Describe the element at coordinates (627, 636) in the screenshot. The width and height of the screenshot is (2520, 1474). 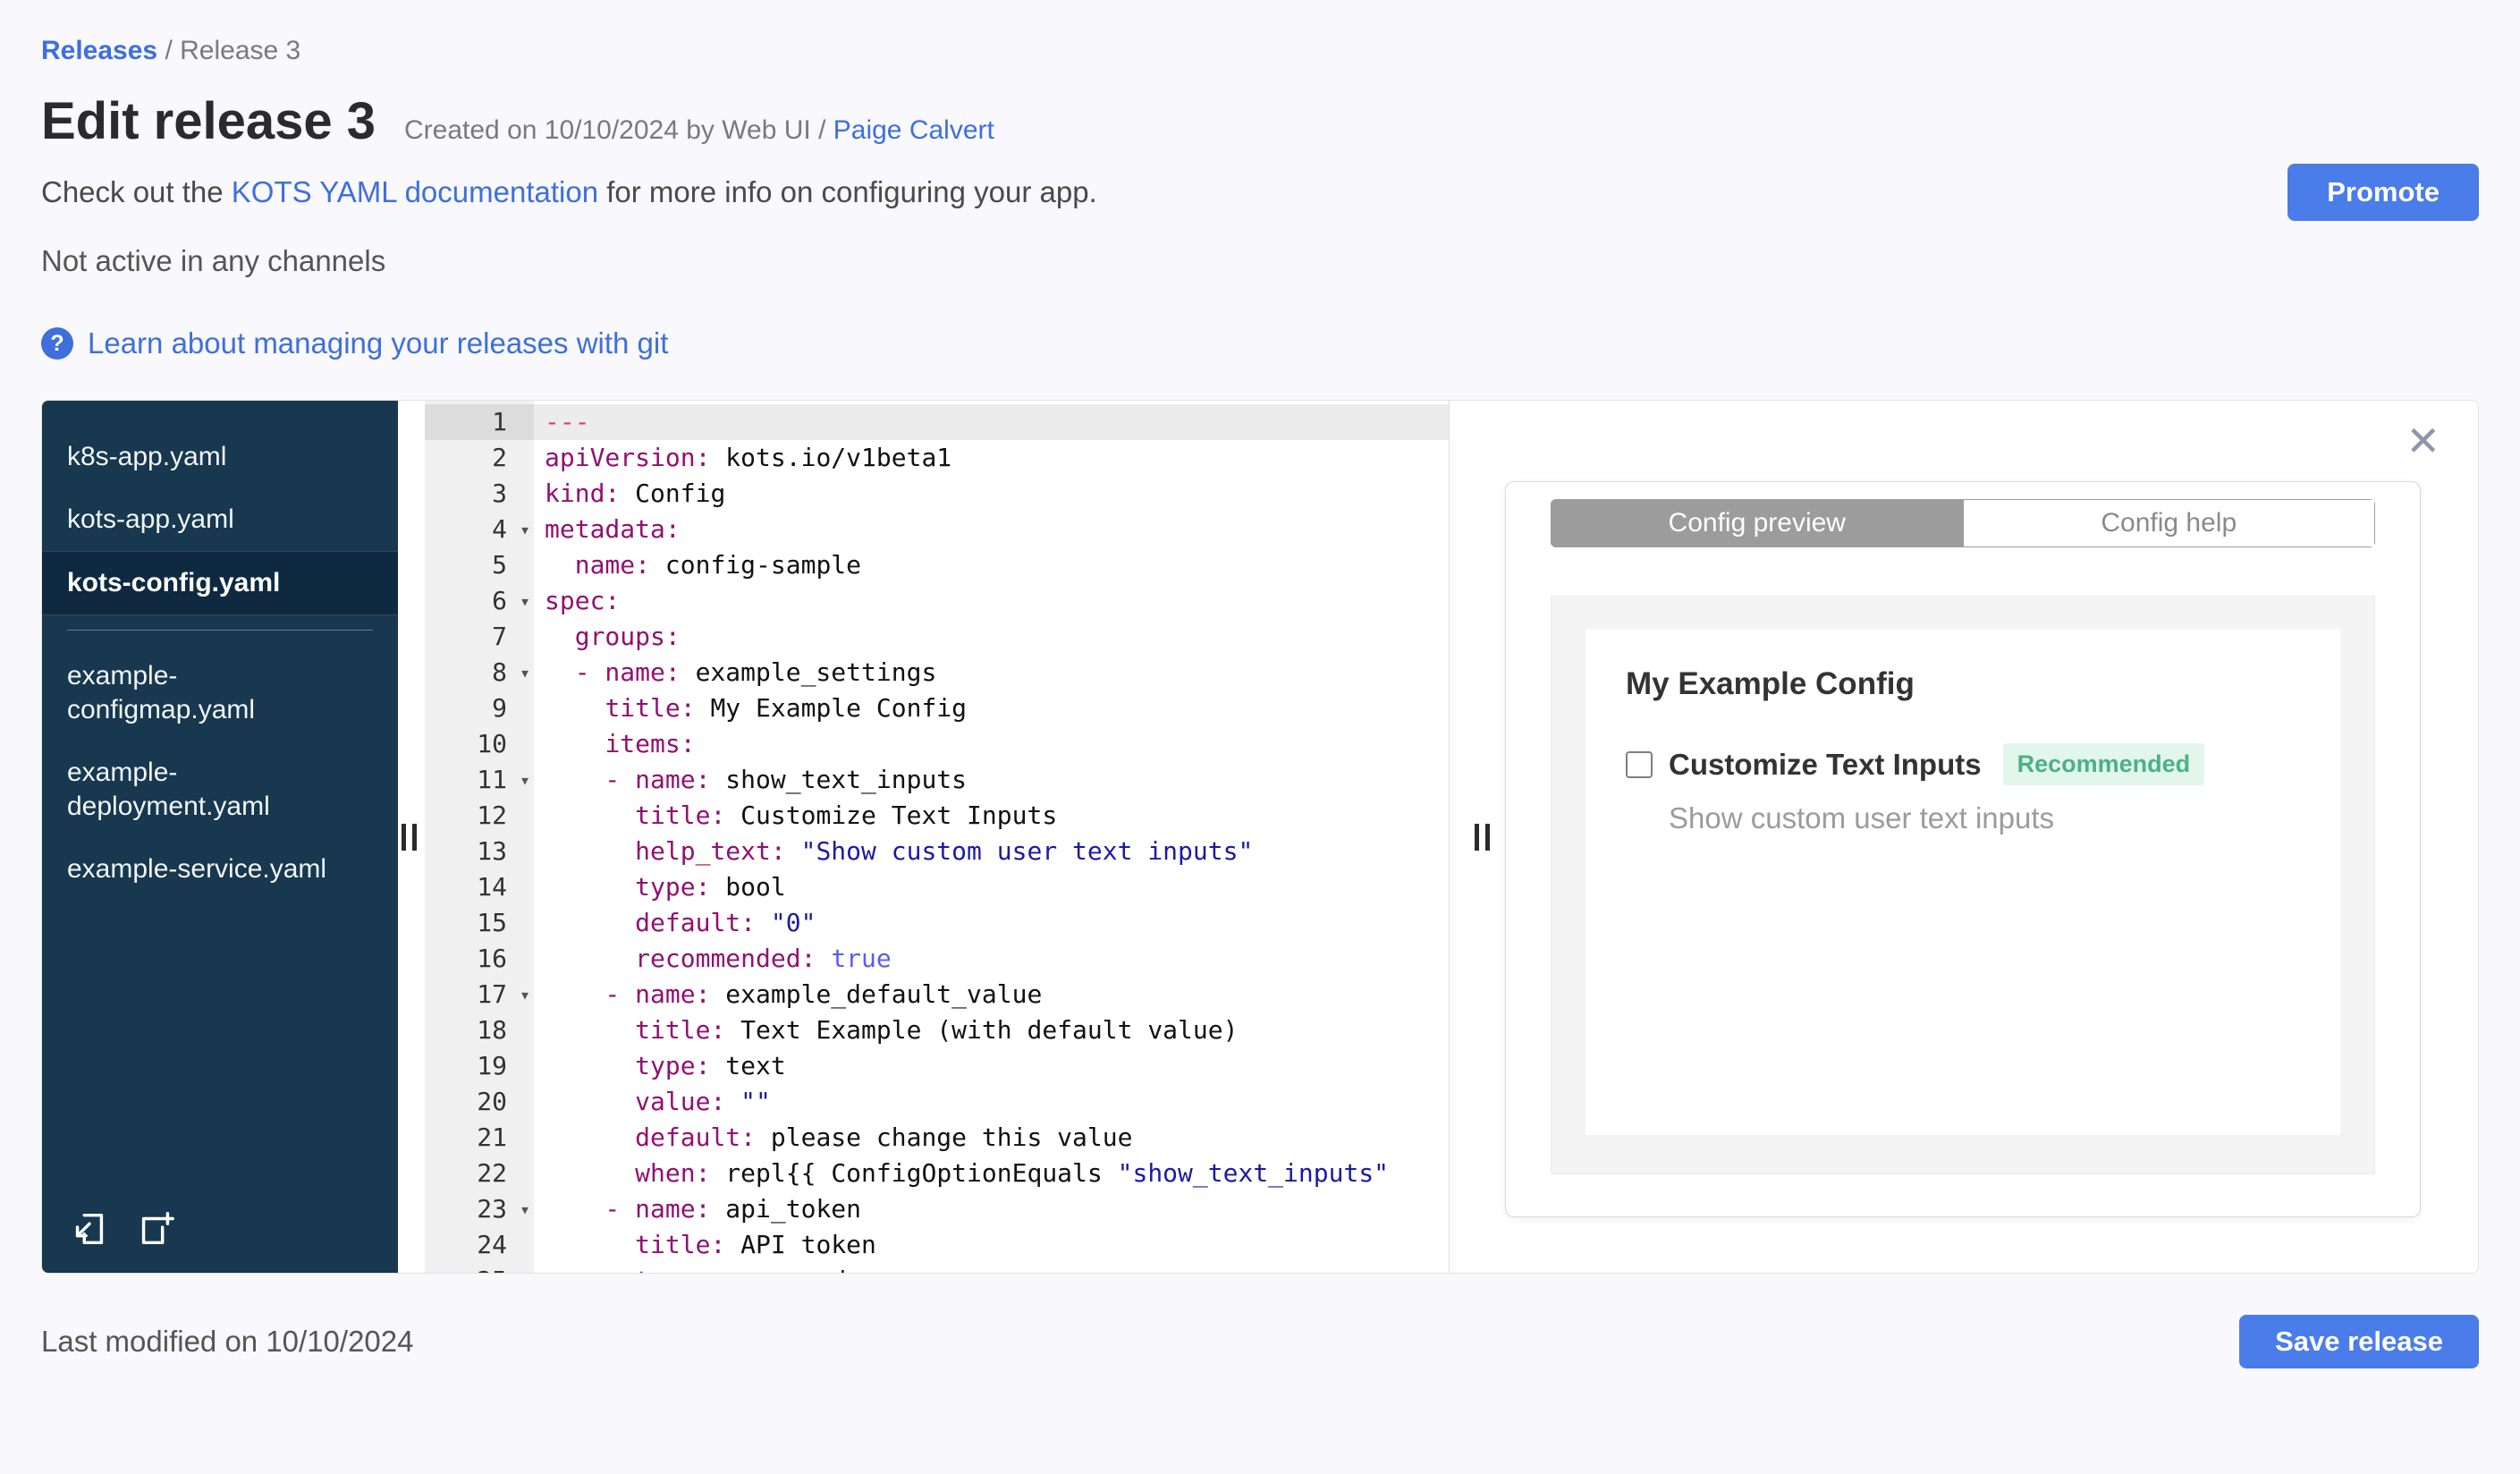
I see `code-line: groups:` at that location.